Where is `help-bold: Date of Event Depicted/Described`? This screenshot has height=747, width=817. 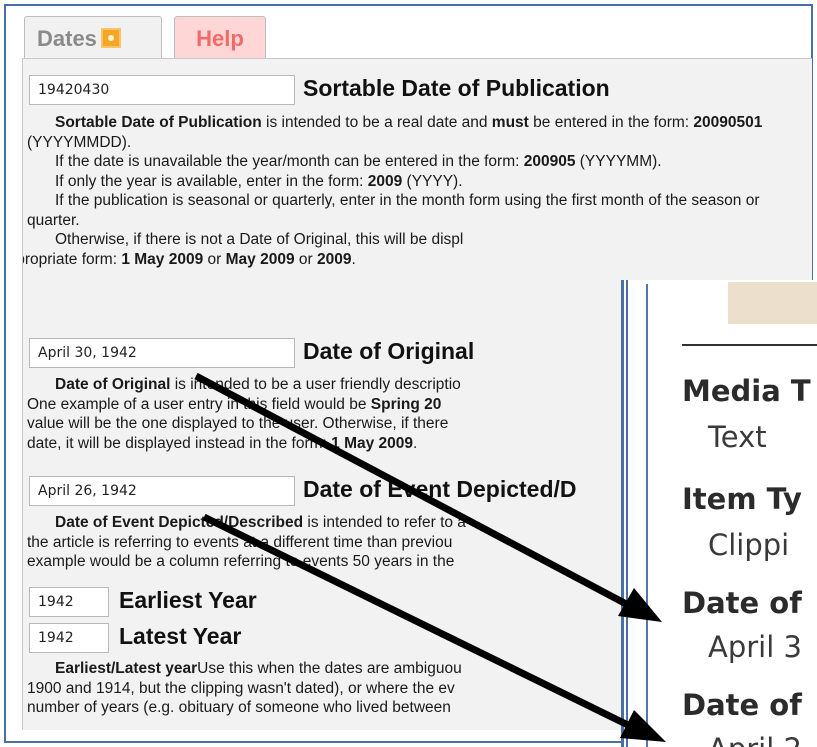 help-bold: Date of Event Depicted/Described is located at coordinates (179, 522).